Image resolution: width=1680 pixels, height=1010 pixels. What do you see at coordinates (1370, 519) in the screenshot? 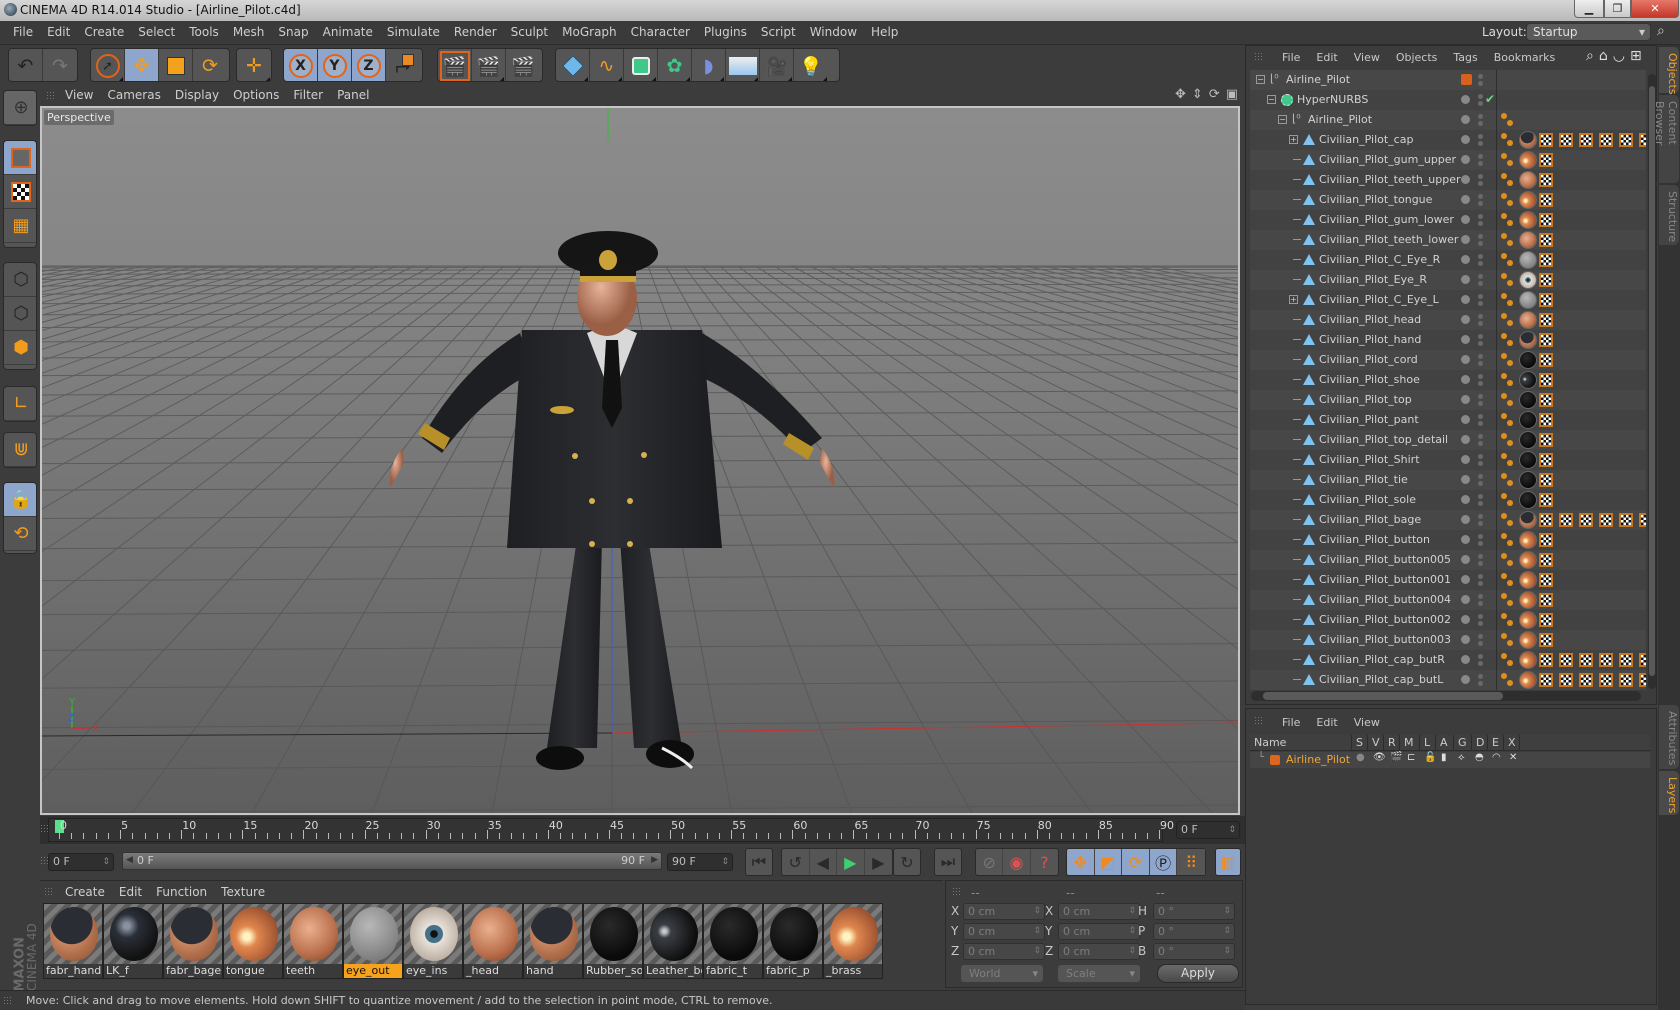
I see `object-name: Civilian_Pilot_bage` at bounding box center [1370, 519].